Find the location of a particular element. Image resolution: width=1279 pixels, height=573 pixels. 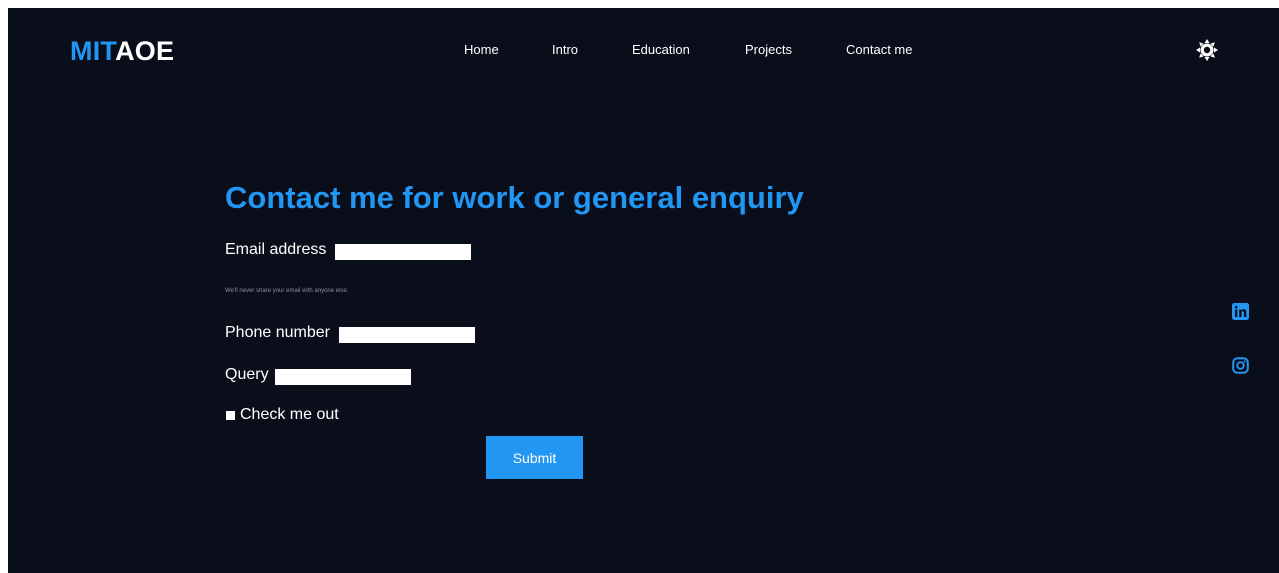

query-label: Query is located at coordinates (247, 374).